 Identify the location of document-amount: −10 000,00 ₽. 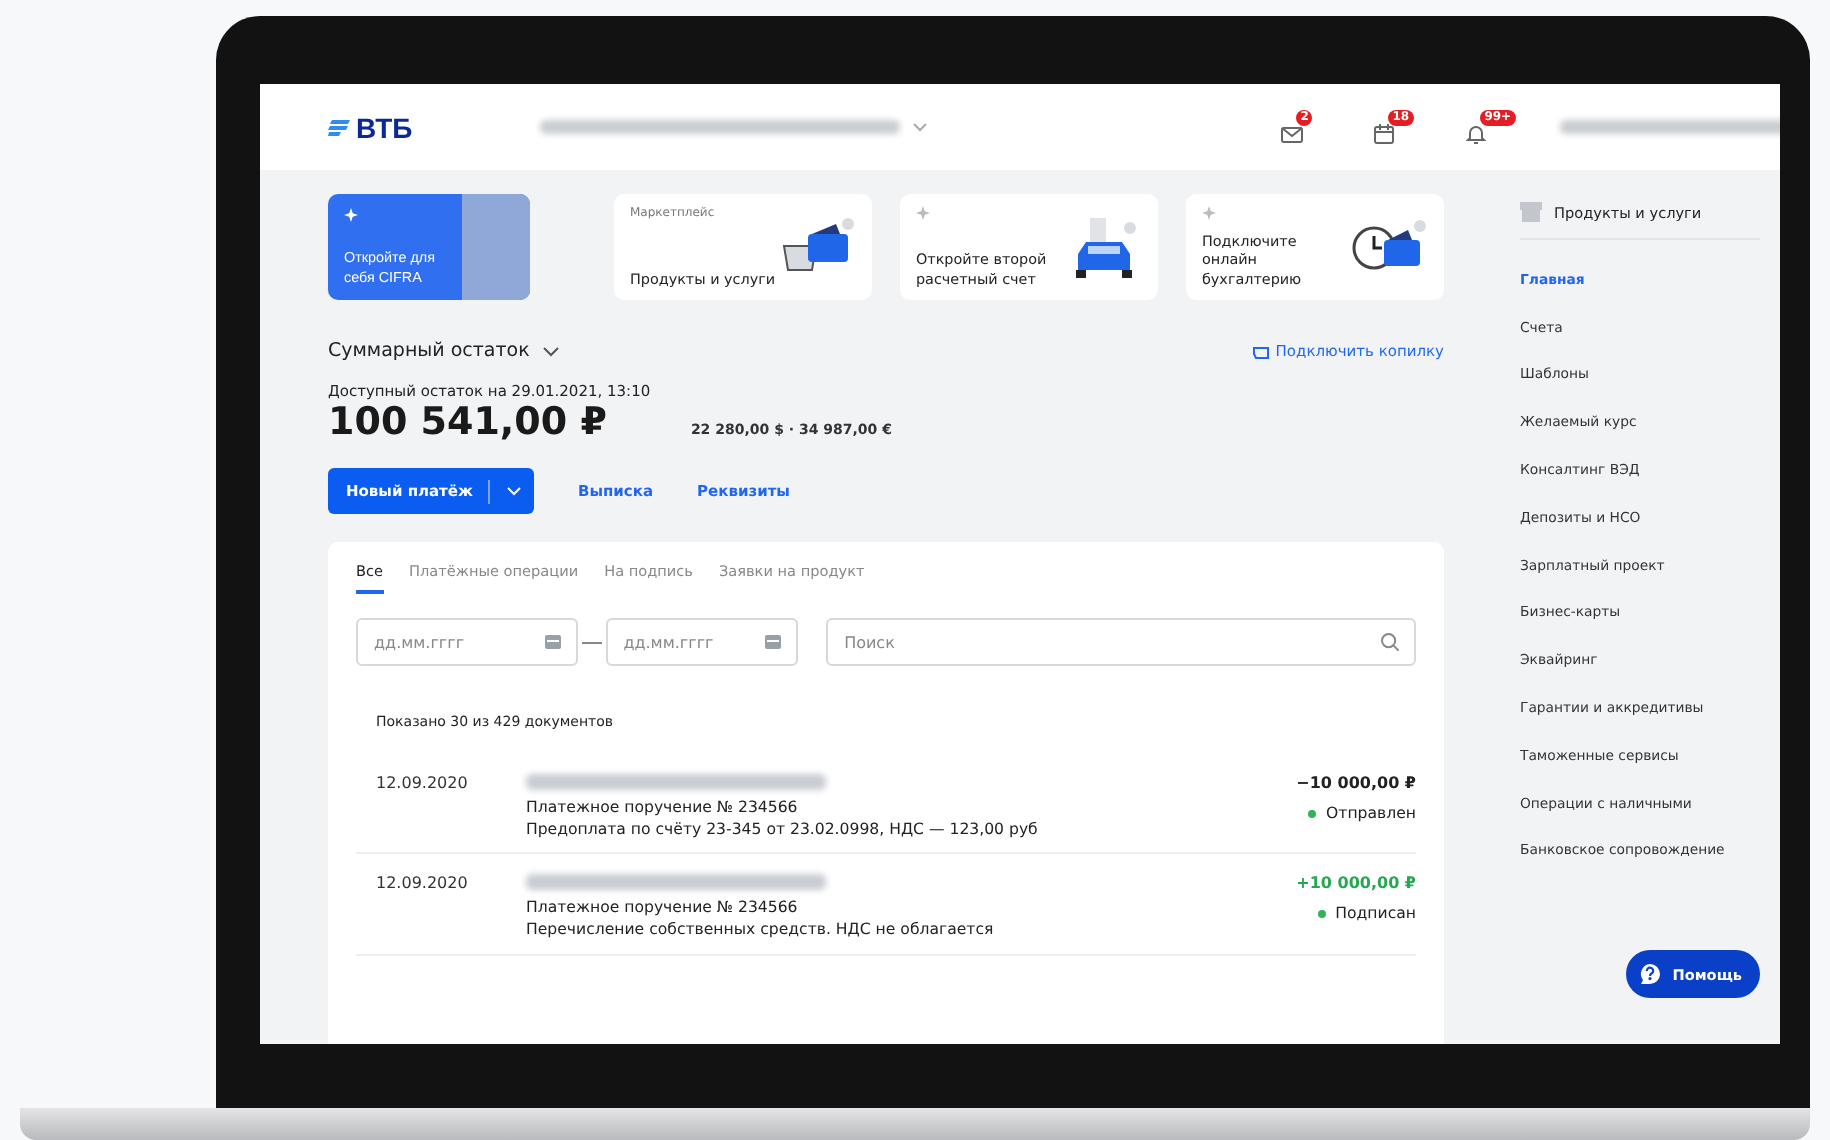
(1356, 783).